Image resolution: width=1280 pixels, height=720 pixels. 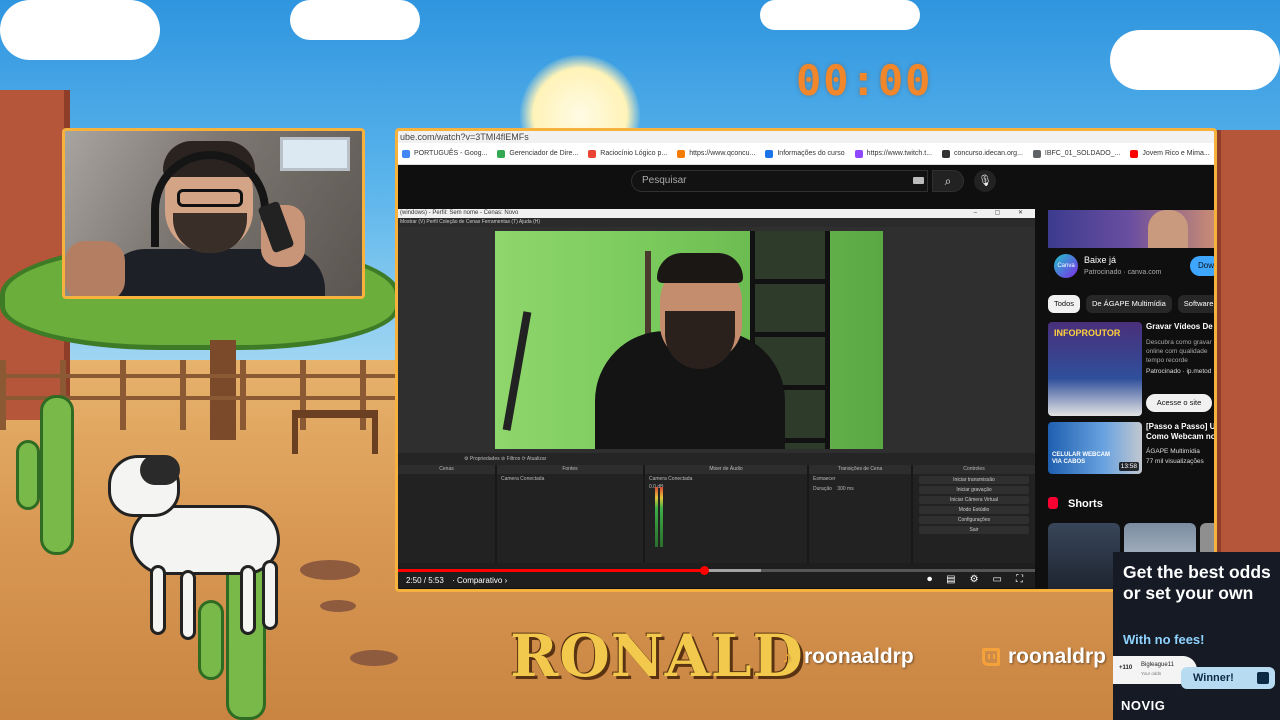 What do you see at coordinates (974, 510) in the screenshot?
I see `obs-control-button: Modo Estúdio` at bounding box center [974, 510].